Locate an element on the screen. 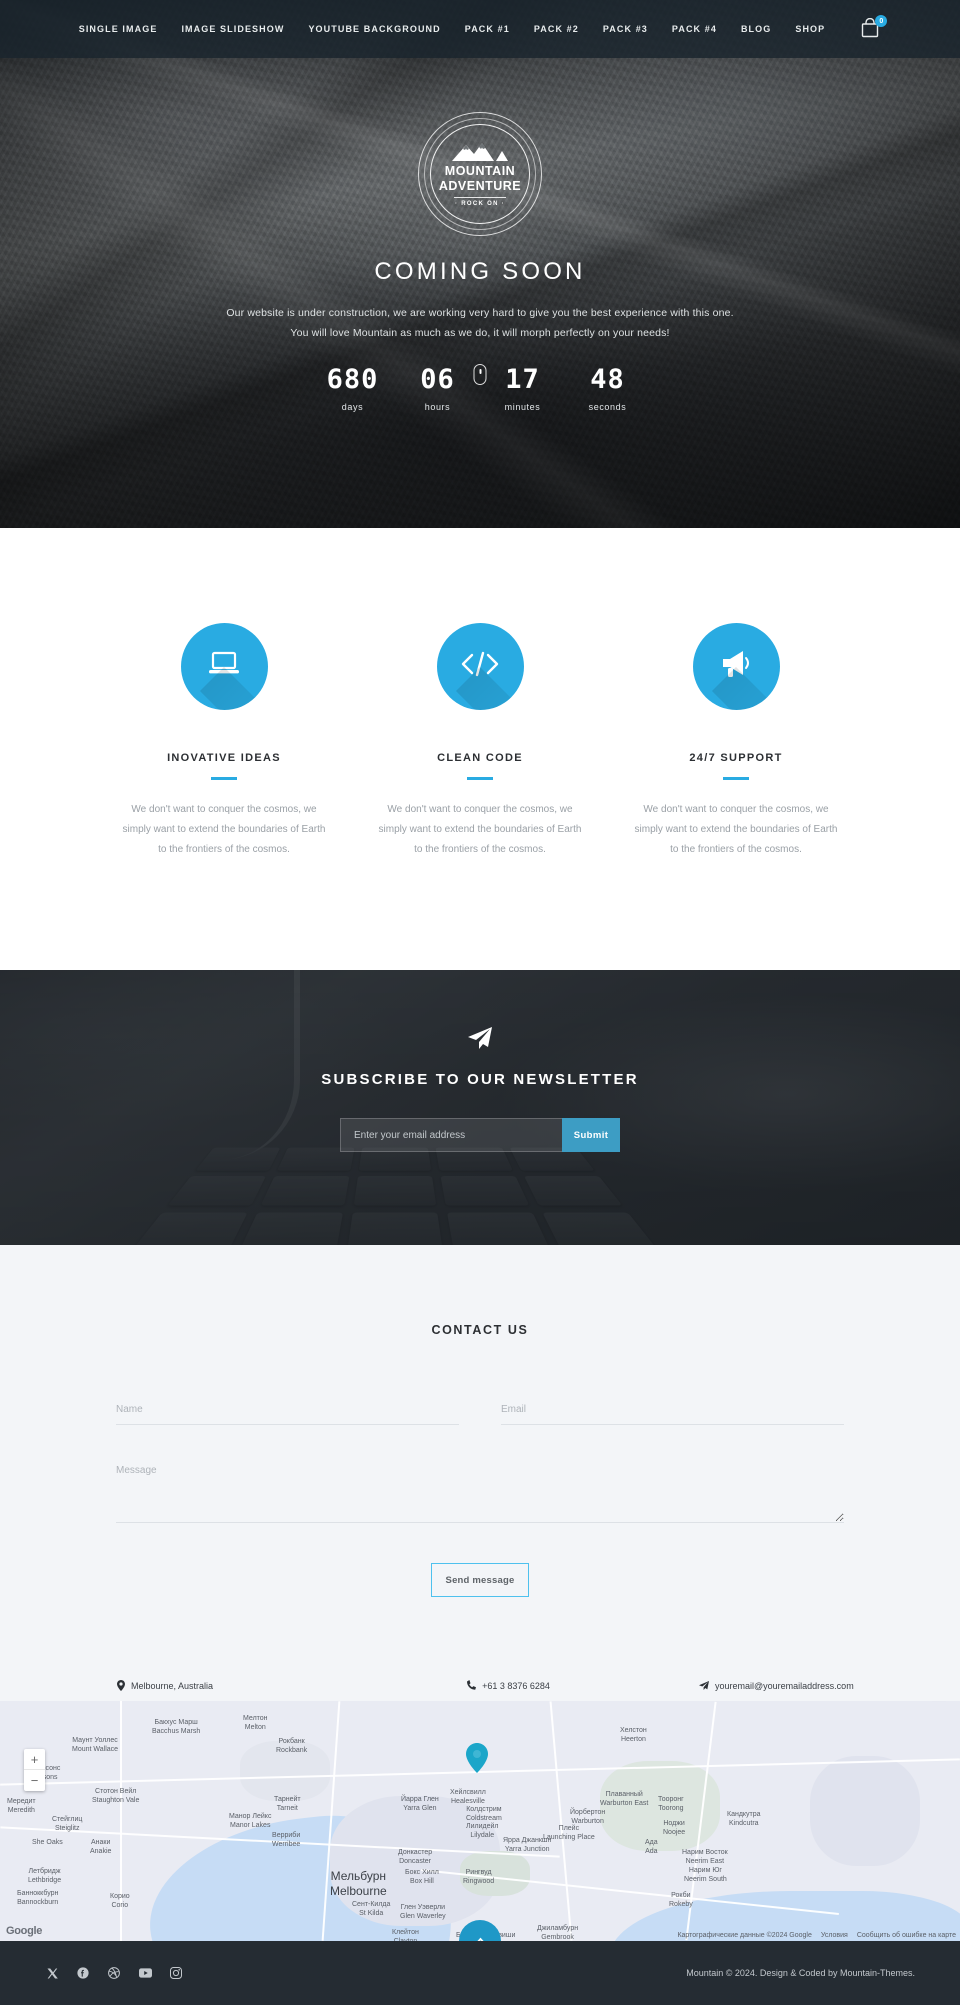  countdown-days-value: 680 is located at coordinates (352, 379).